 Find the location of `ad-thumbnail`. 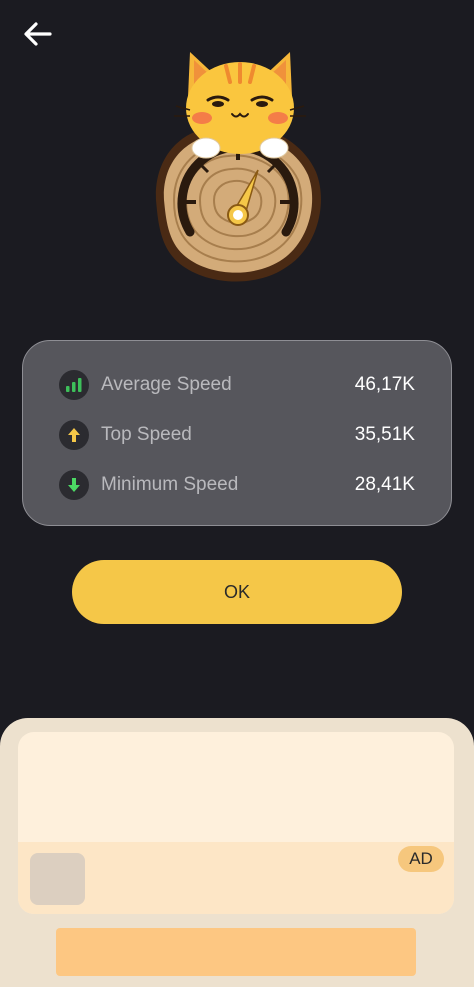

ad-thumbnail is located at coordinates (57, 879).